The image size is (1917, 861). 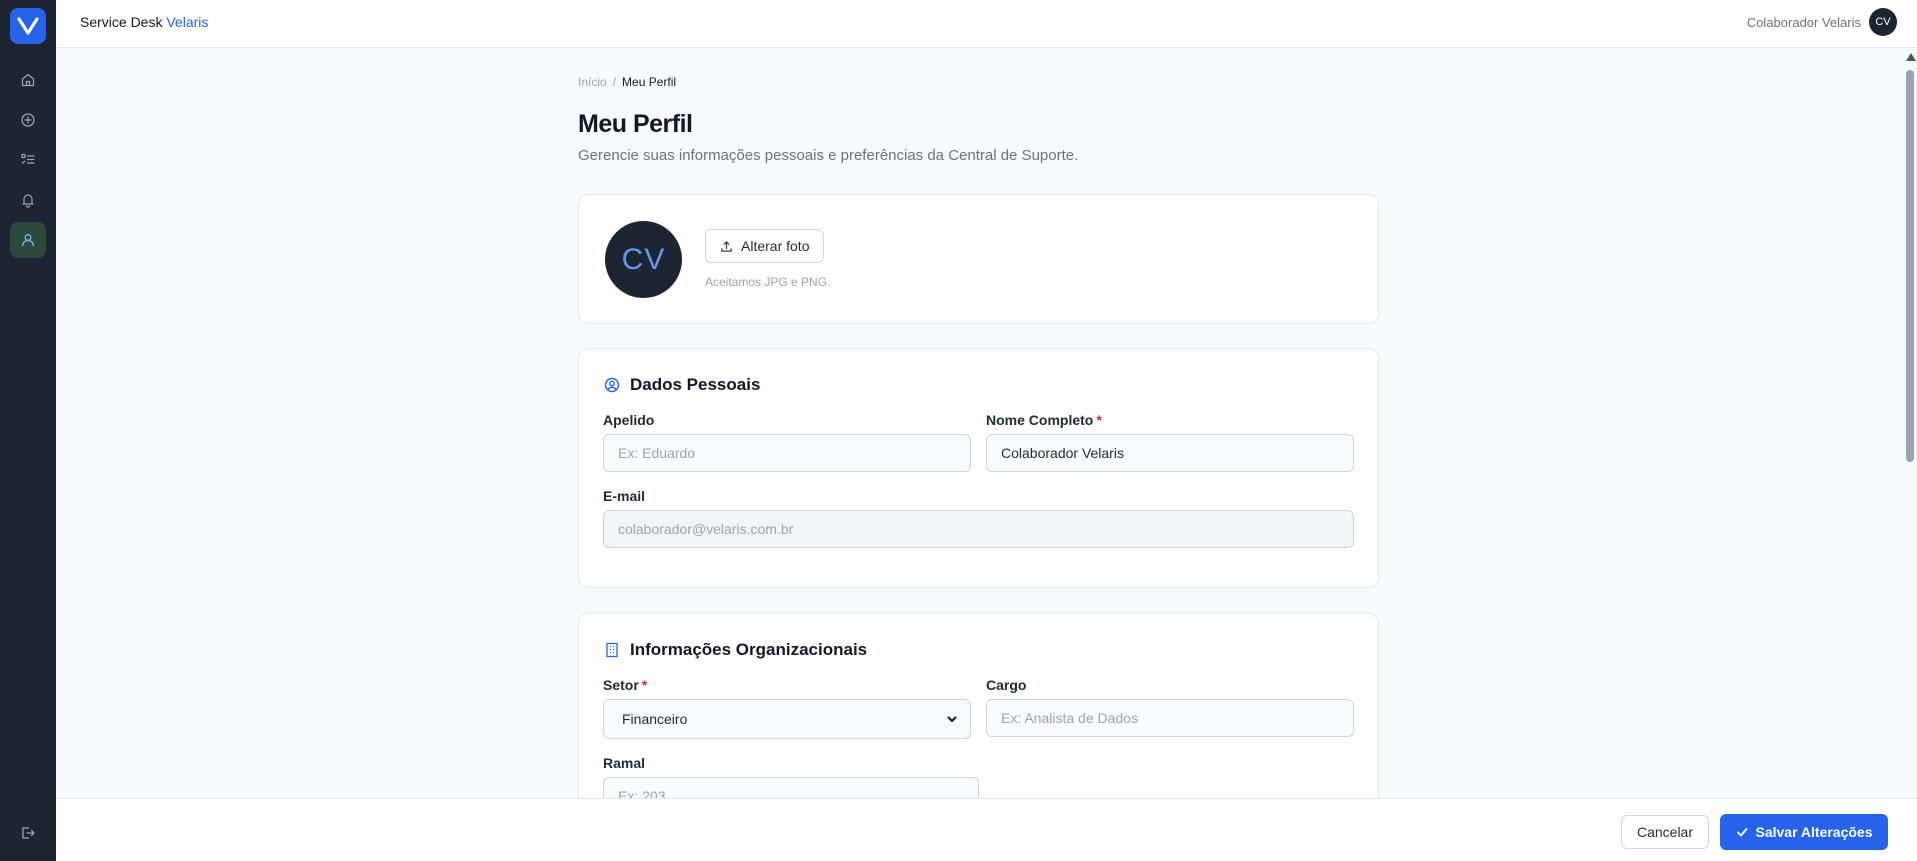 I want to click on sector-selected-value: Financeiro, so click(x=655, y=719).